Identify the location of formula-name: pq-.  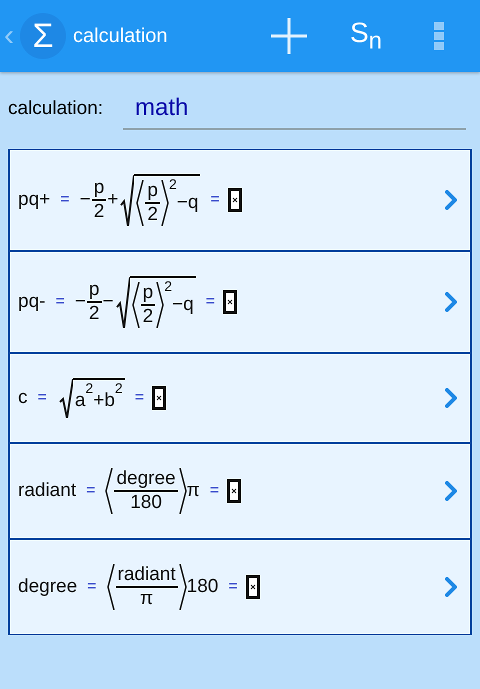
(32, 302).